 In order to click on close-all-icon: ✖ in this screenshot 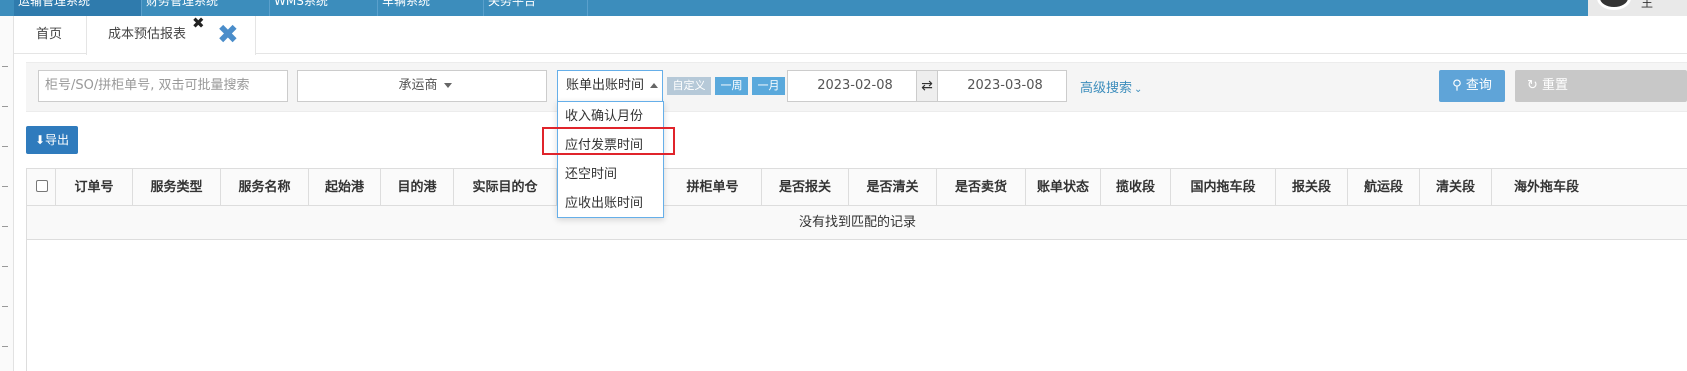, I will do `click(228, 35)`.